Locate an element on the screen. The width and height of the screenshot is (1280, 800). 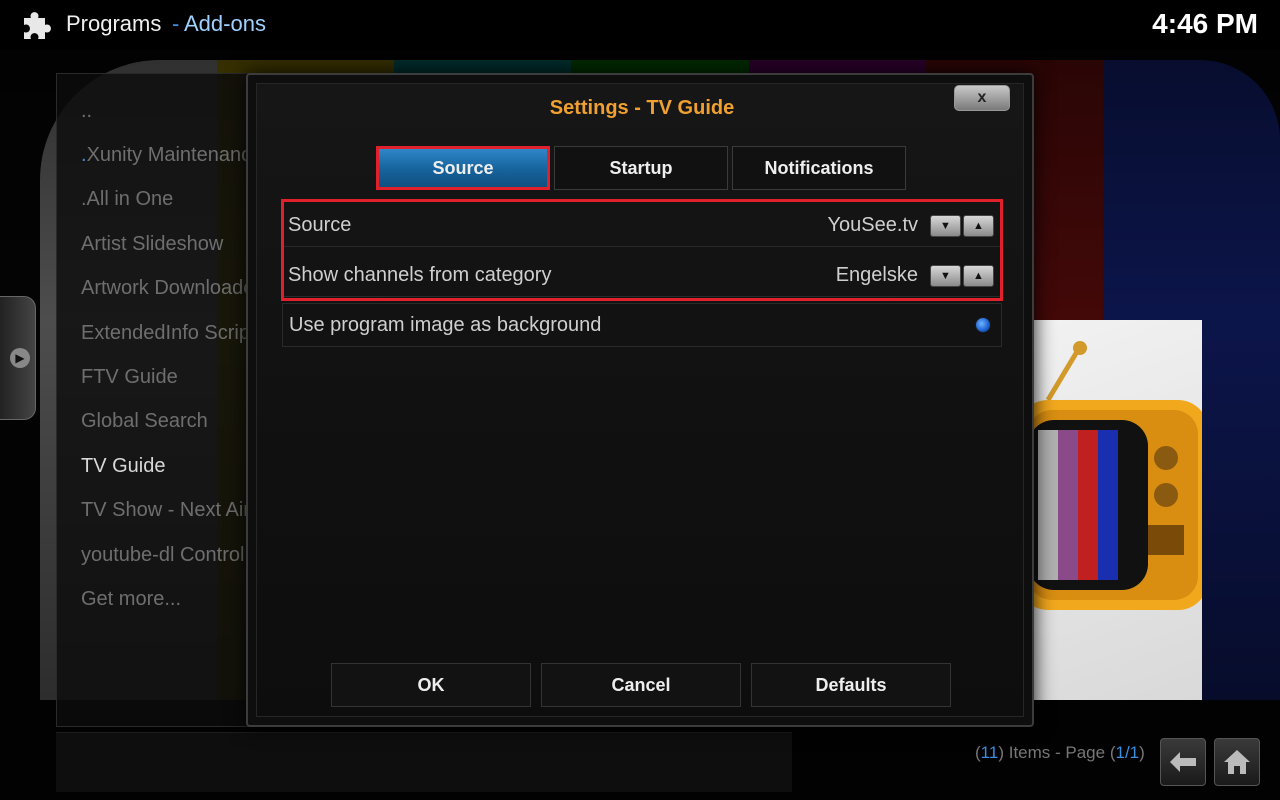
item-count: 11 is located at coordinates (989, 752).